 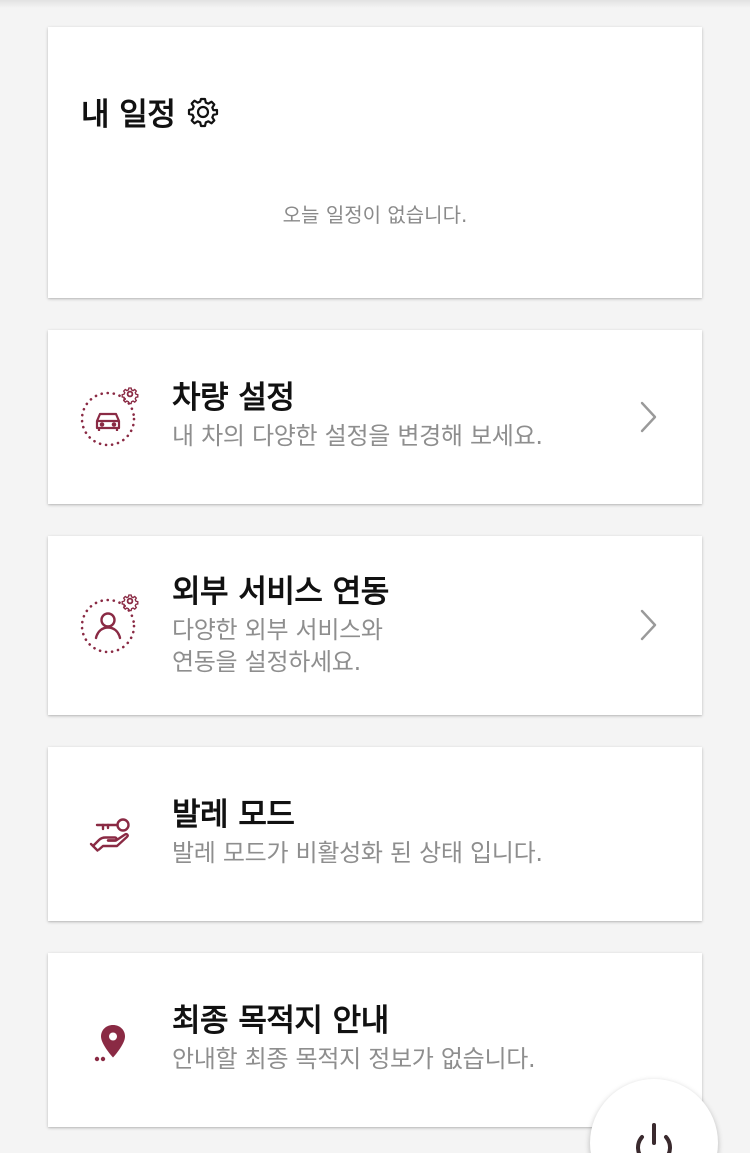 I want to click on gear-icon, so click(x=203, y=112).